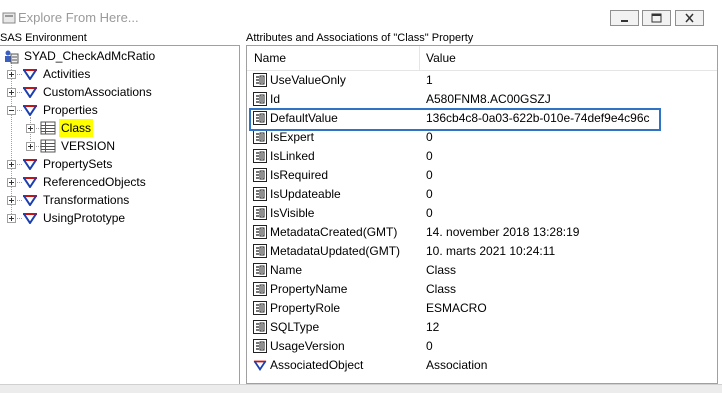 This screenshot has width=722, height=393. What do you see at coordinates (76, 128) in the screenshot?
I see `tree-item-label: Class` at bounding box center [76, 128].